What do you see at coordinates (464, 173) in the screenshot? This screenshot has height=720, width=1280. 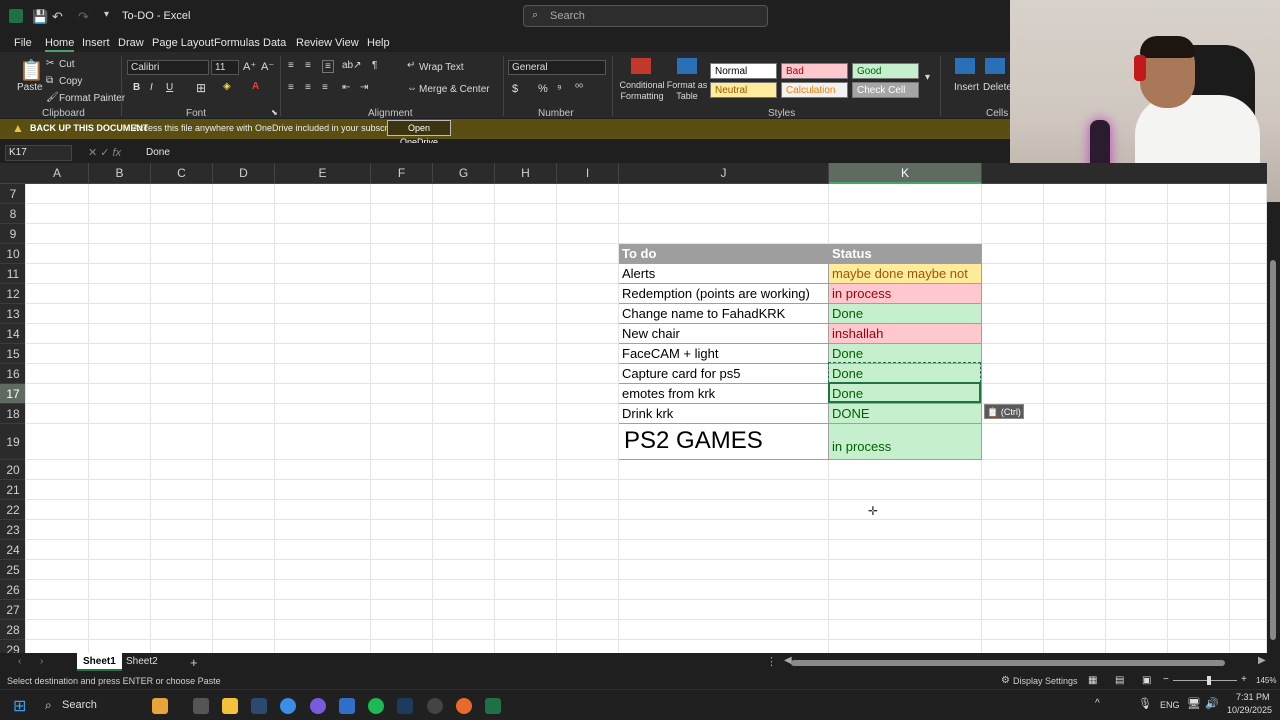 I see `column-header-g: G` at bounding box center [464, 173].